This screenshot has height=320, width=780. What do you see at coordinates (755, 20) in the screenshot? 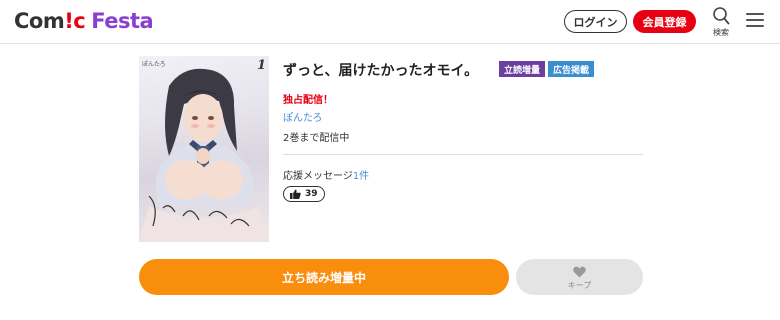
I see `hamburger-menu-icon` at bounding box center [755, 20].